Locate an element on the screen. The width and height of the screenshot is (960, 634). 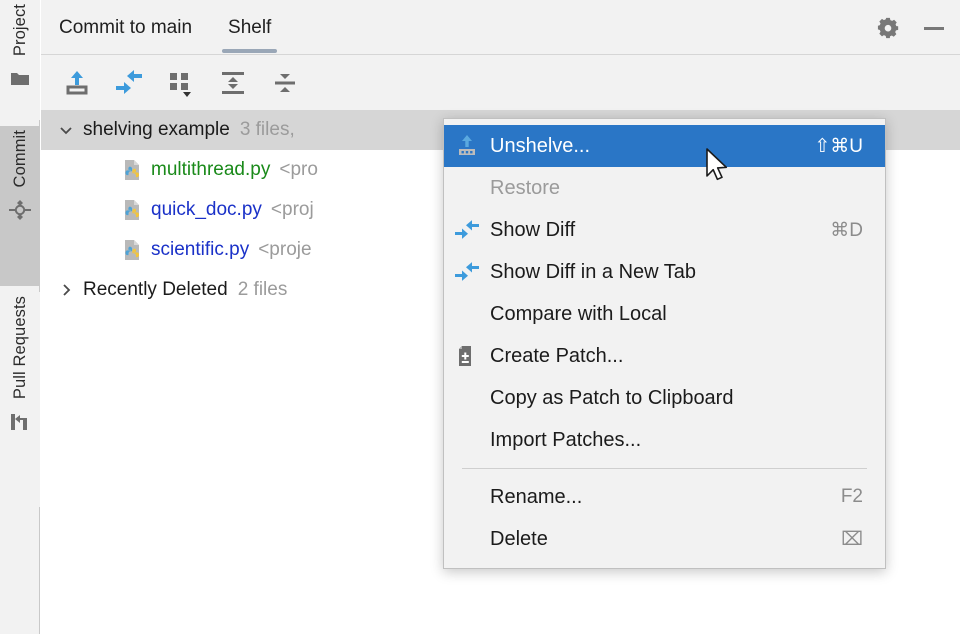
sidebar-item-pull-requests-label: Pull Requests is located at coordinates (19, 348).